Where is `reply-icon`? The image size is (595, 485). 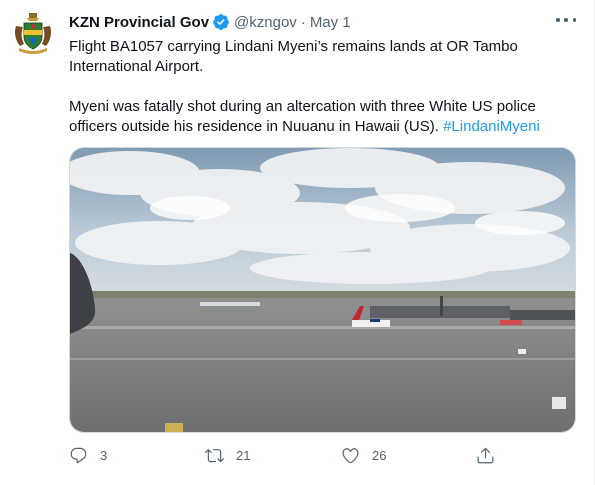 reply-icon is located at coordinates (78, 455).